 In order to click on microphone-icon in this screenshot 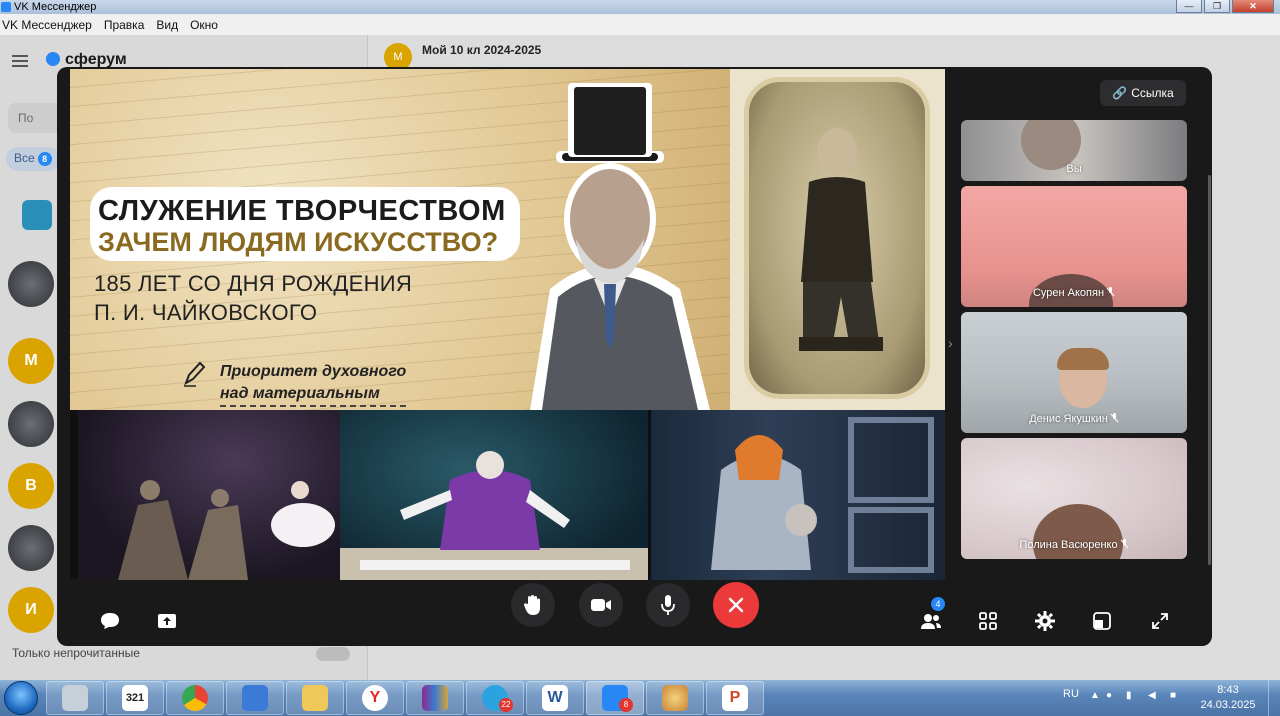, I will do `click(668, 605)`.